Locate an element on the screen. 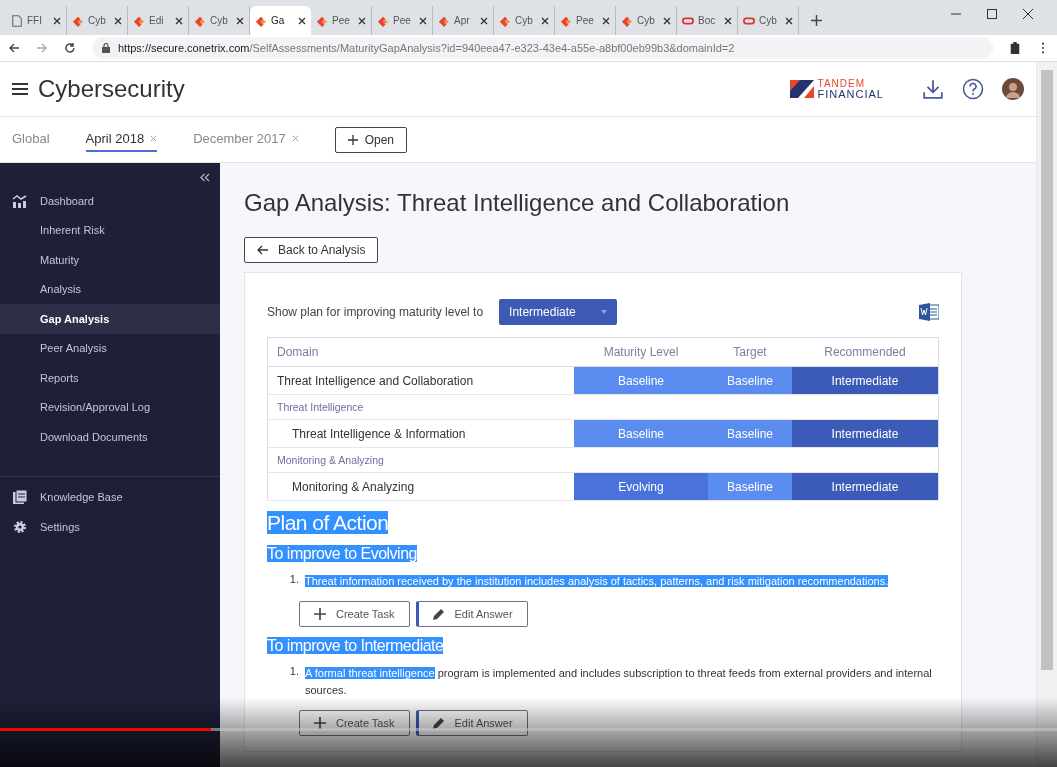  sidebar-item: Knowledge Base is located at coordinates (110, 497).